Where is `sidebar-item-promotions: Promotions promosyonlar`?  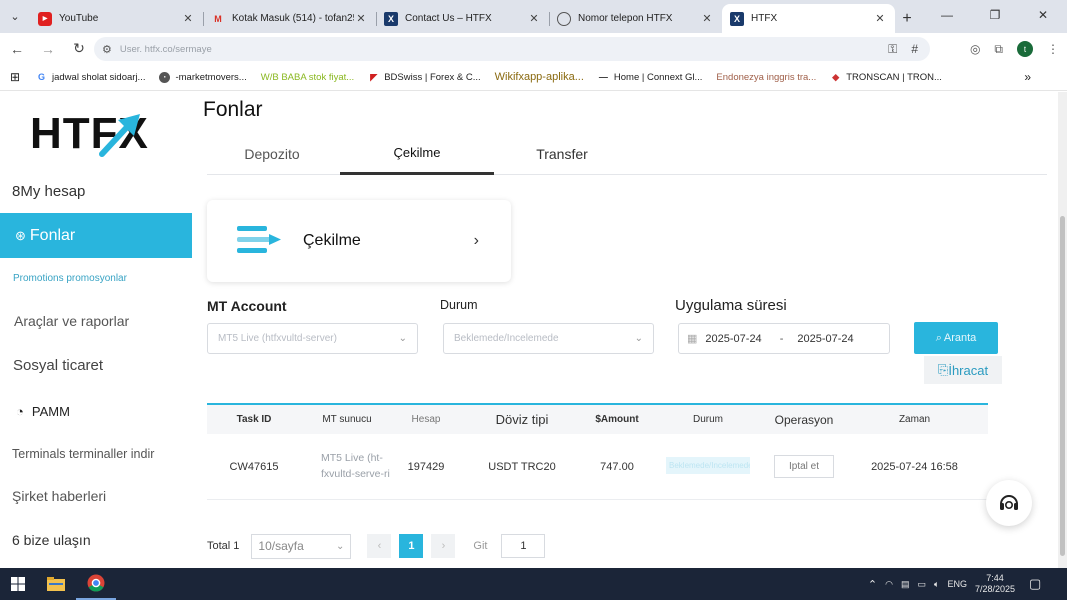
sidebar-item-promotions: Promotions promosyonlar is located at coordinates (96, 278).